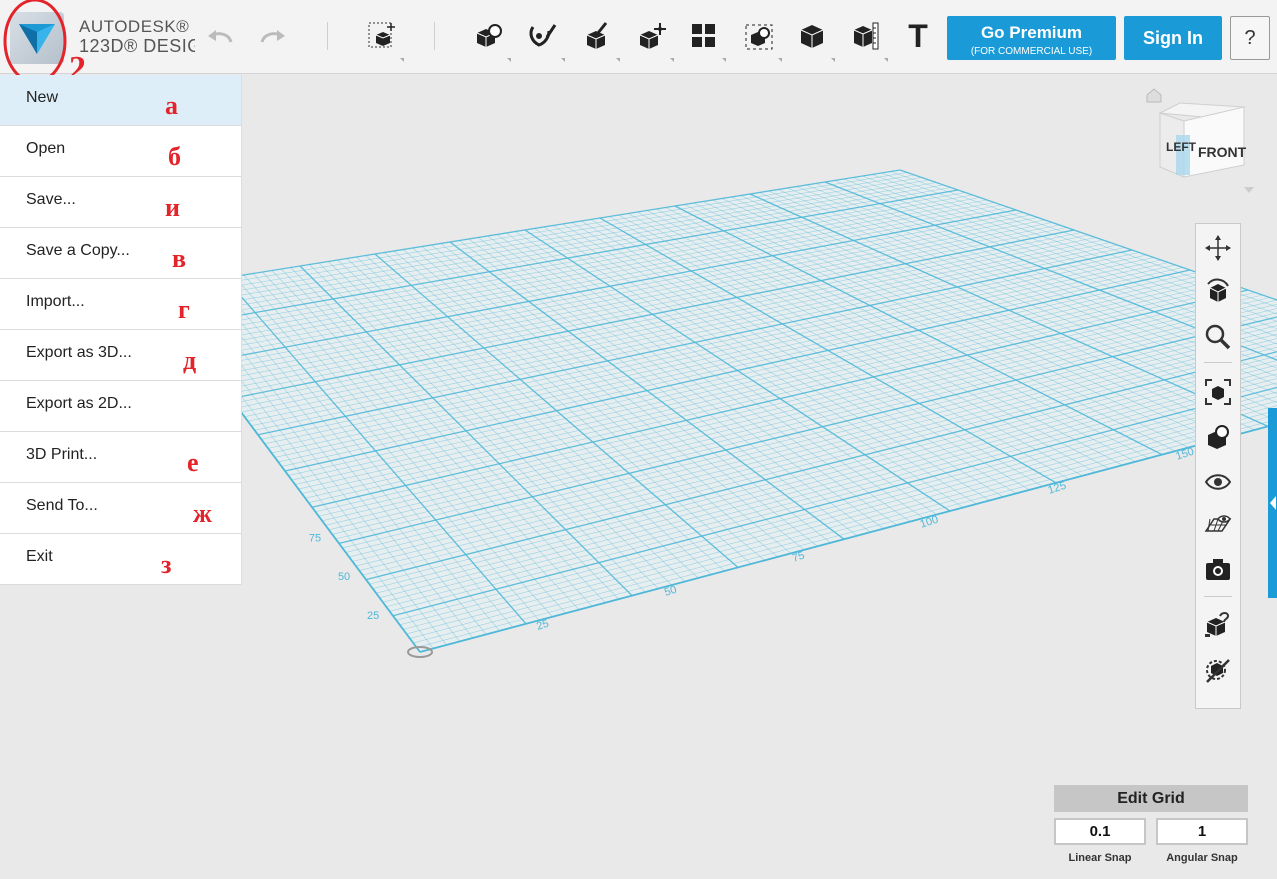  I want to click on redo-icon, so click(272, 36).